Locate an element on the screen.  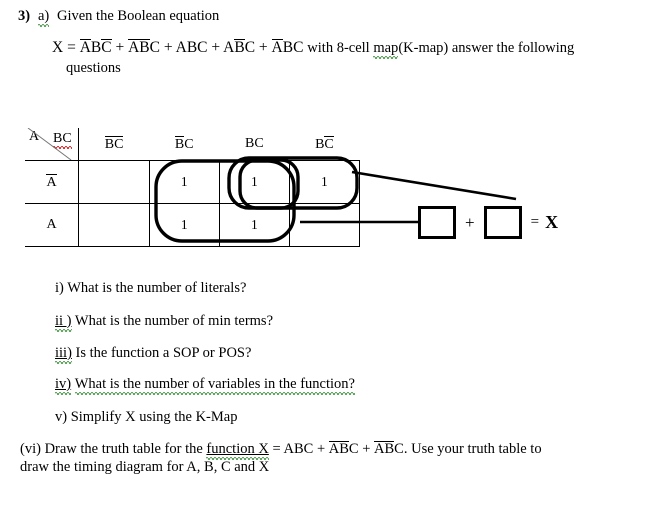
kmap-col-header-1-text: BC is located at coordinates (184, 144).